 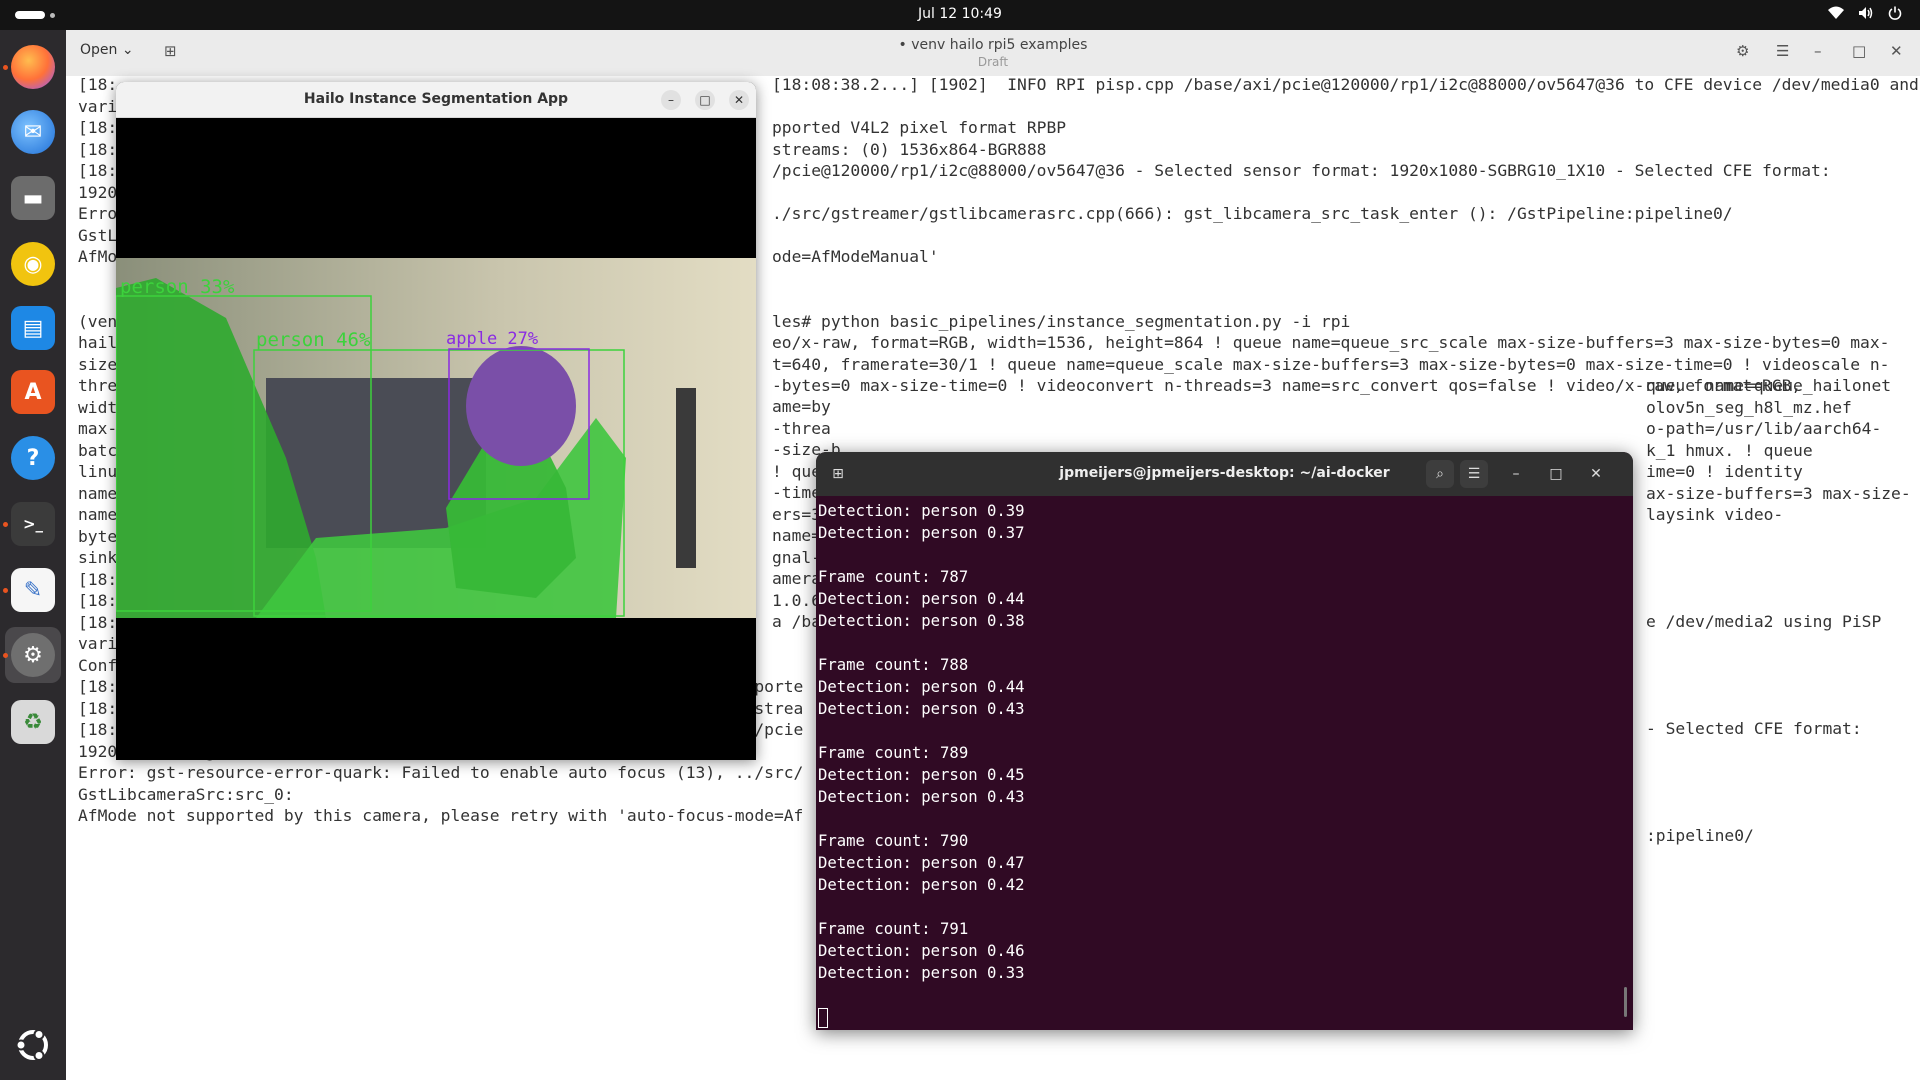 What do you see at coordinates (893, 929) in the screenshot?
I see `terminal-line: Frame count: 791` at bounding box center [893, 929].